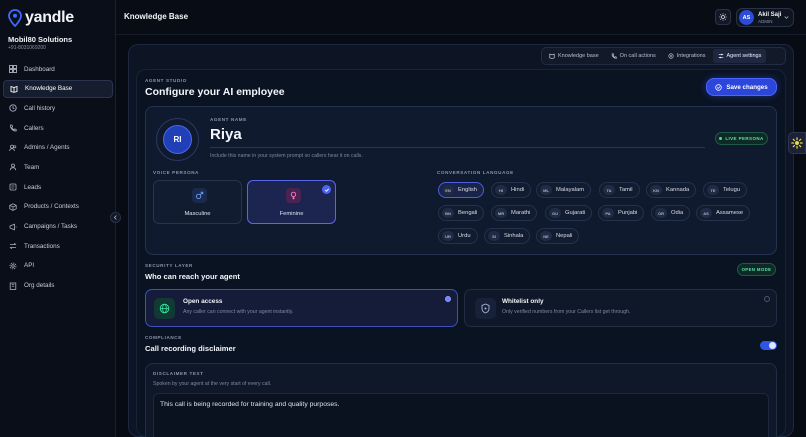 The width and height of the screenshot is (806, 437). I want to click on sidebar-item-products-contexts: Products / Contexts, so click(58, 207).